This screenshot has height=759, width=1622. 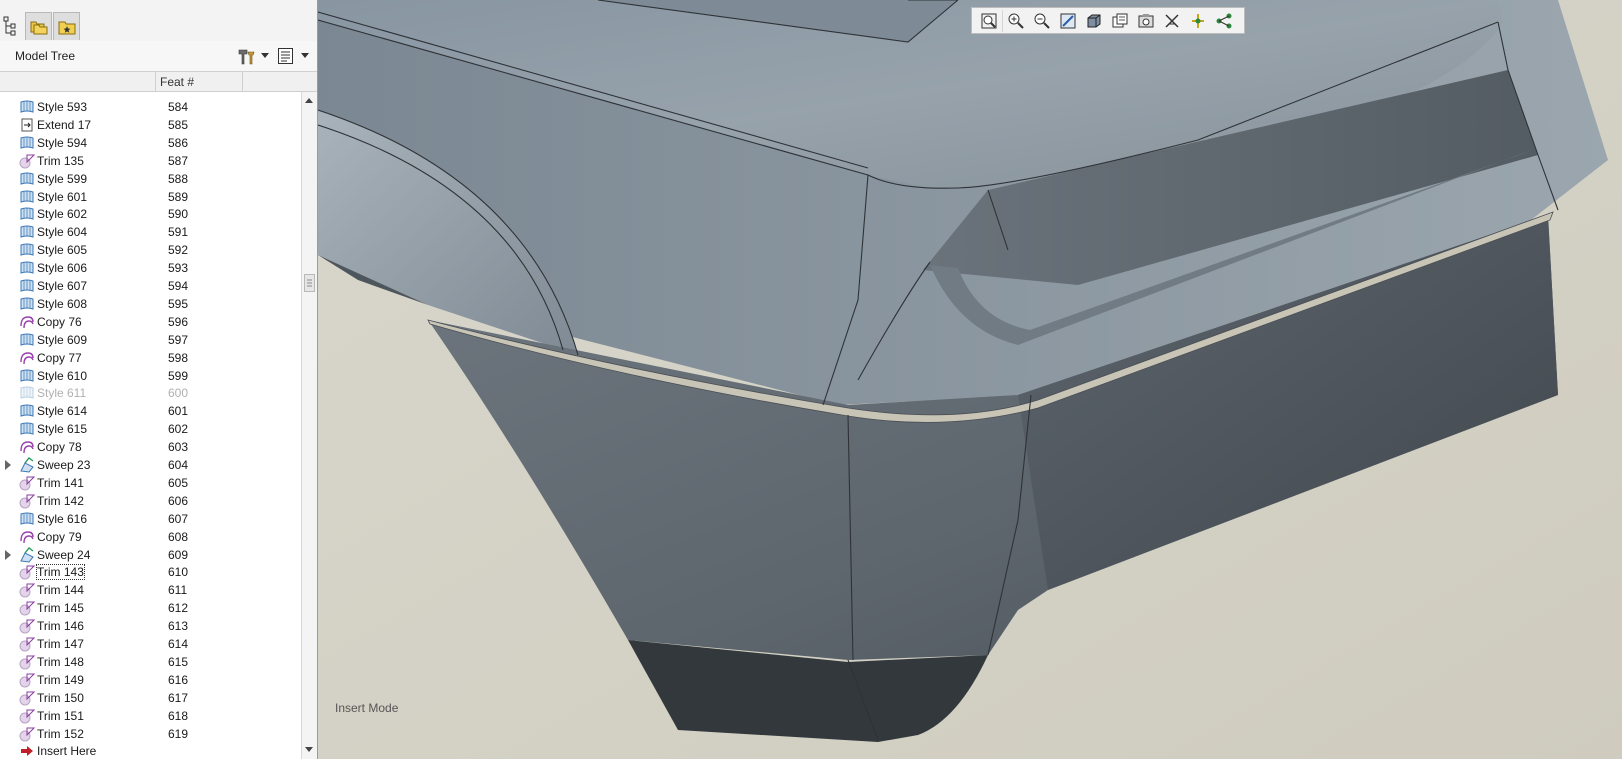 What do you see at coordinates (1042, 21) in the screenshot?
I see `zoom-out-button` at bounding box center [1042, 21].